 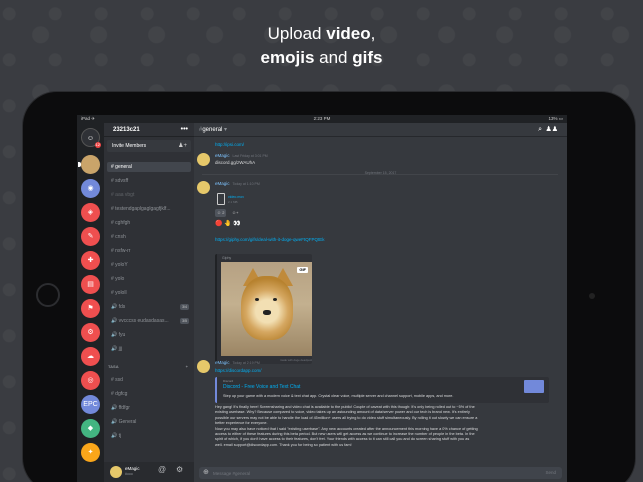 I want to click on server-name: 23213c21 •••, so click(x=149, y=130).